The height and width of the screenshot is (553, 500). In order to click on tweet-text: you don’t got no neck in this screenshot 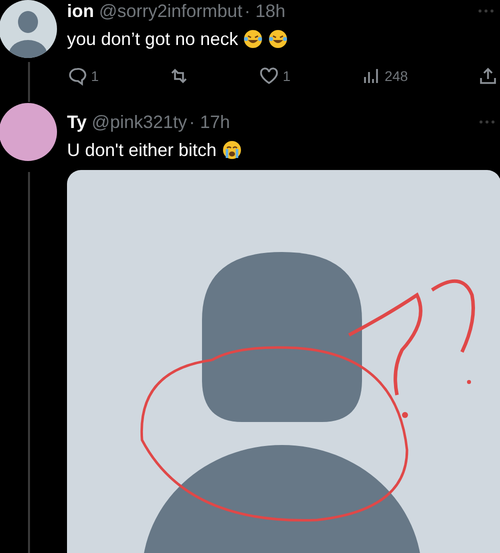, I will do `click(152, 39)`.